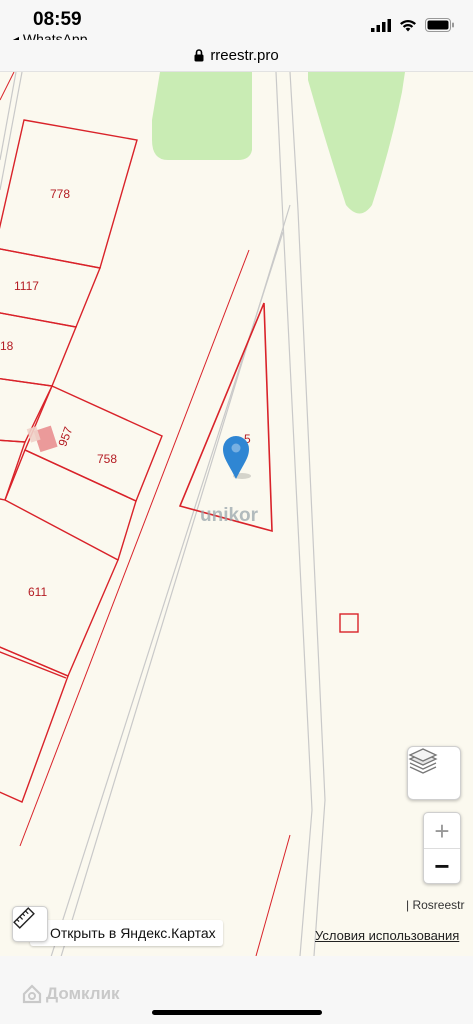 The image size is (473, 1024). I want to click on parcel-label-778: 778, so click(60, 194).